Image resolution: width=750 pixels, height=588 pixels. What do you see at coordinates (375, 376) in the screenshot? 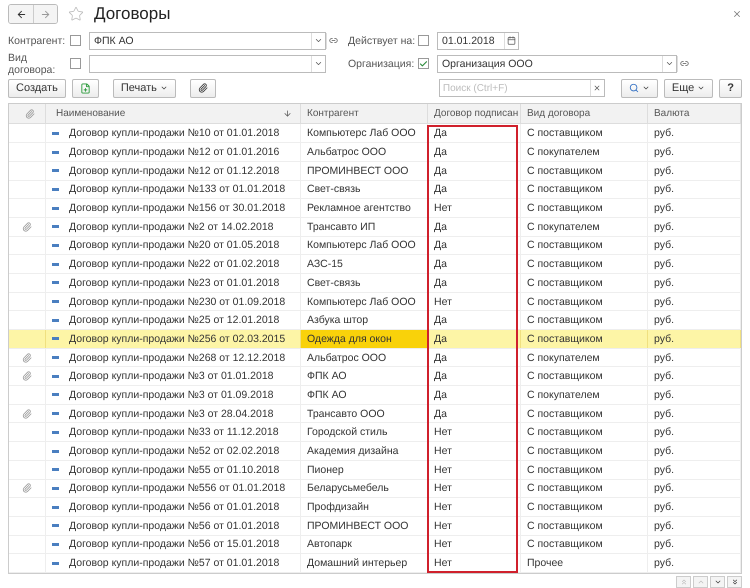
I see `table-row: Договор купли-продажи №3 от 01.01.2018 ФПК АО Да С поставщиком руб.` at bounding box center [375, 376].